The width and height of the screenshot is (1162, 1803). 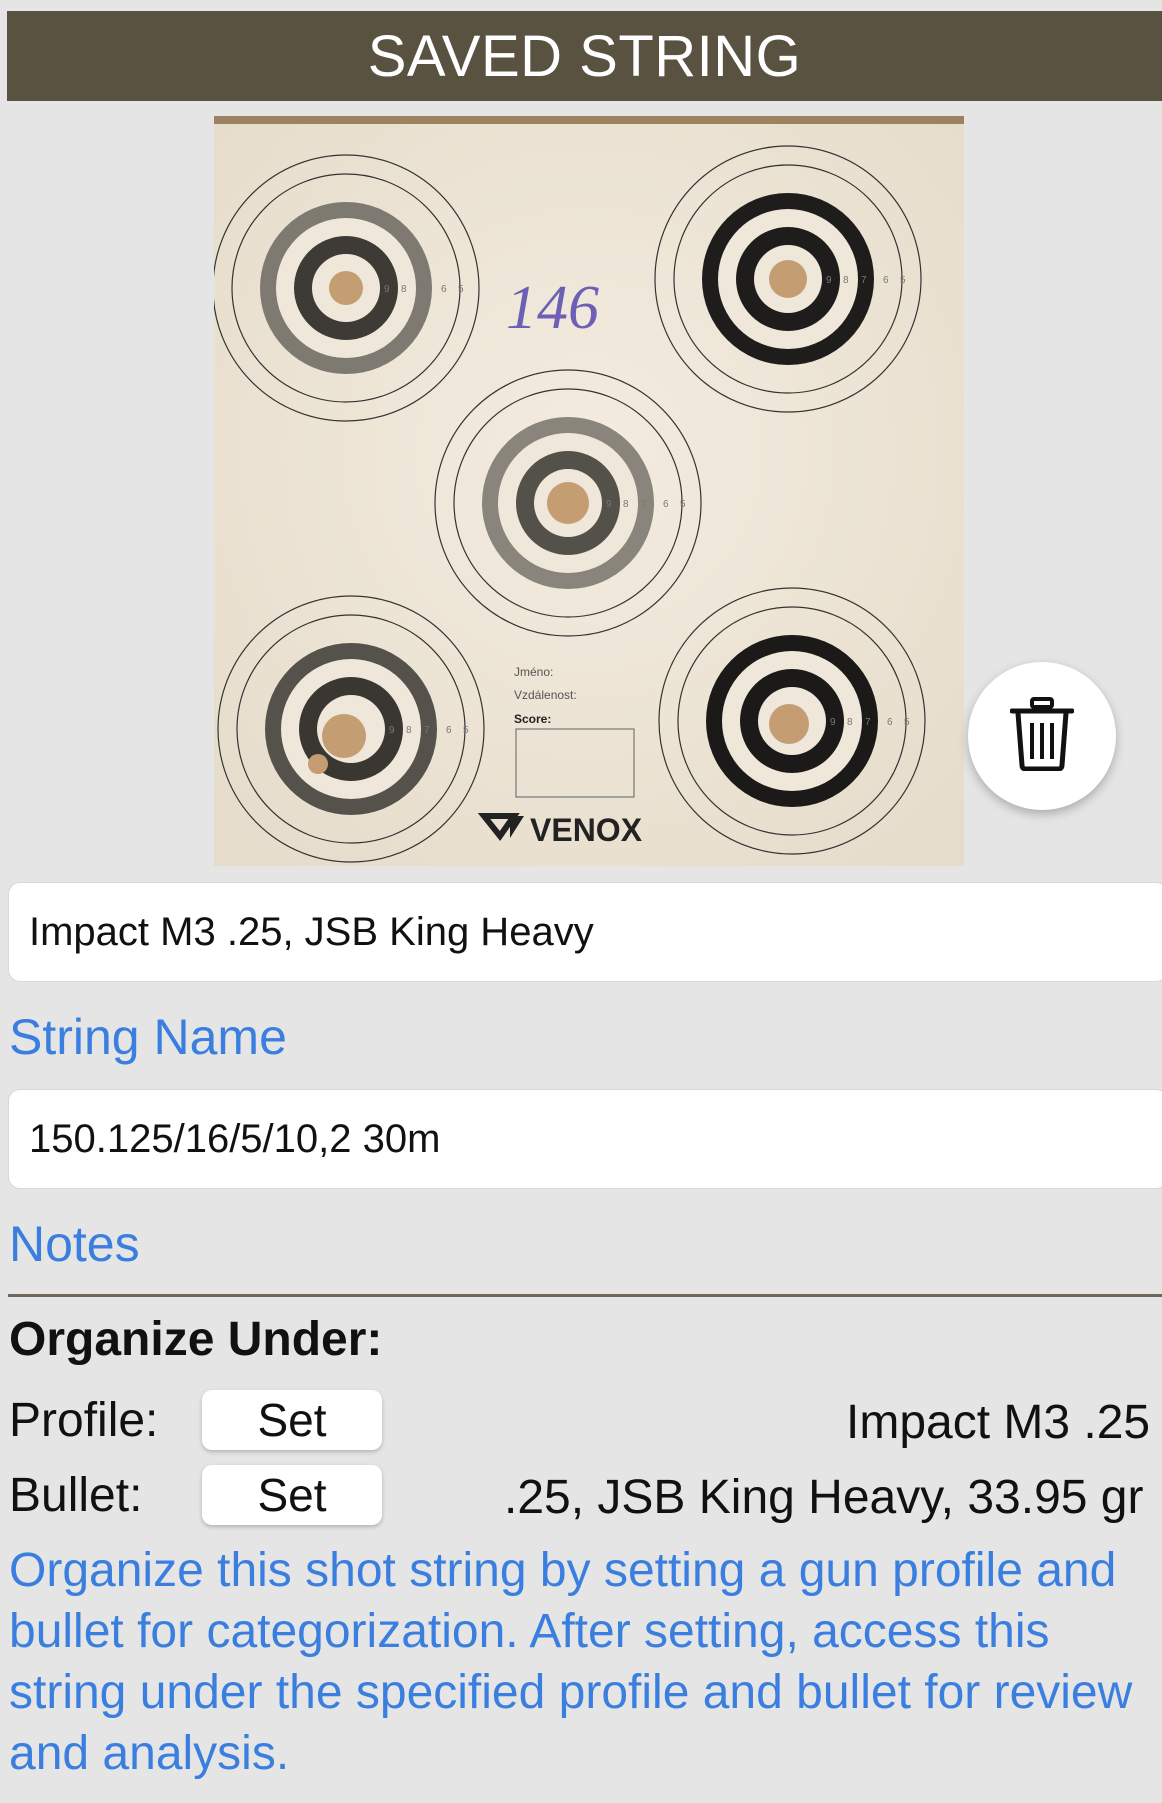 I want to click on string-name-field: Impact M3 .25, JSB King Heavy, so click(x=585, y=932).